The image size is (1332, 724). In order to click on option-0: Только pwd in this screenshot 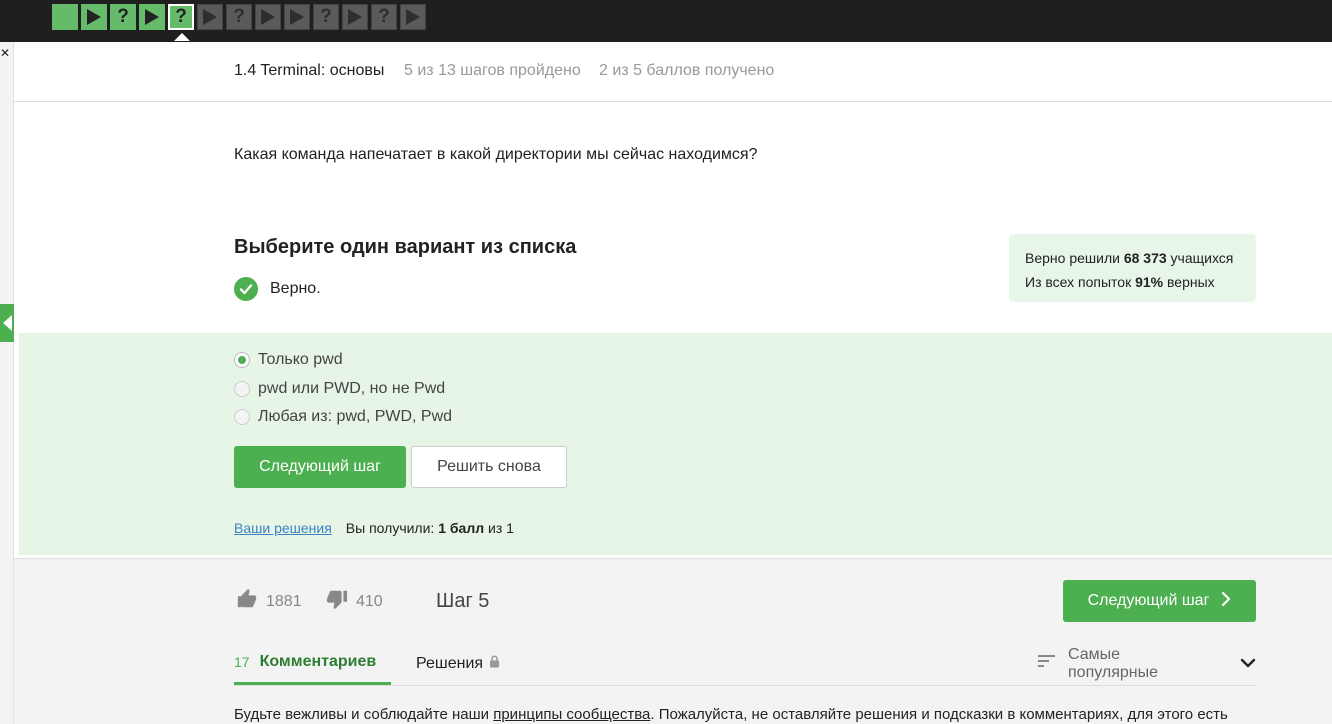, I will do `click(288, 360)`.